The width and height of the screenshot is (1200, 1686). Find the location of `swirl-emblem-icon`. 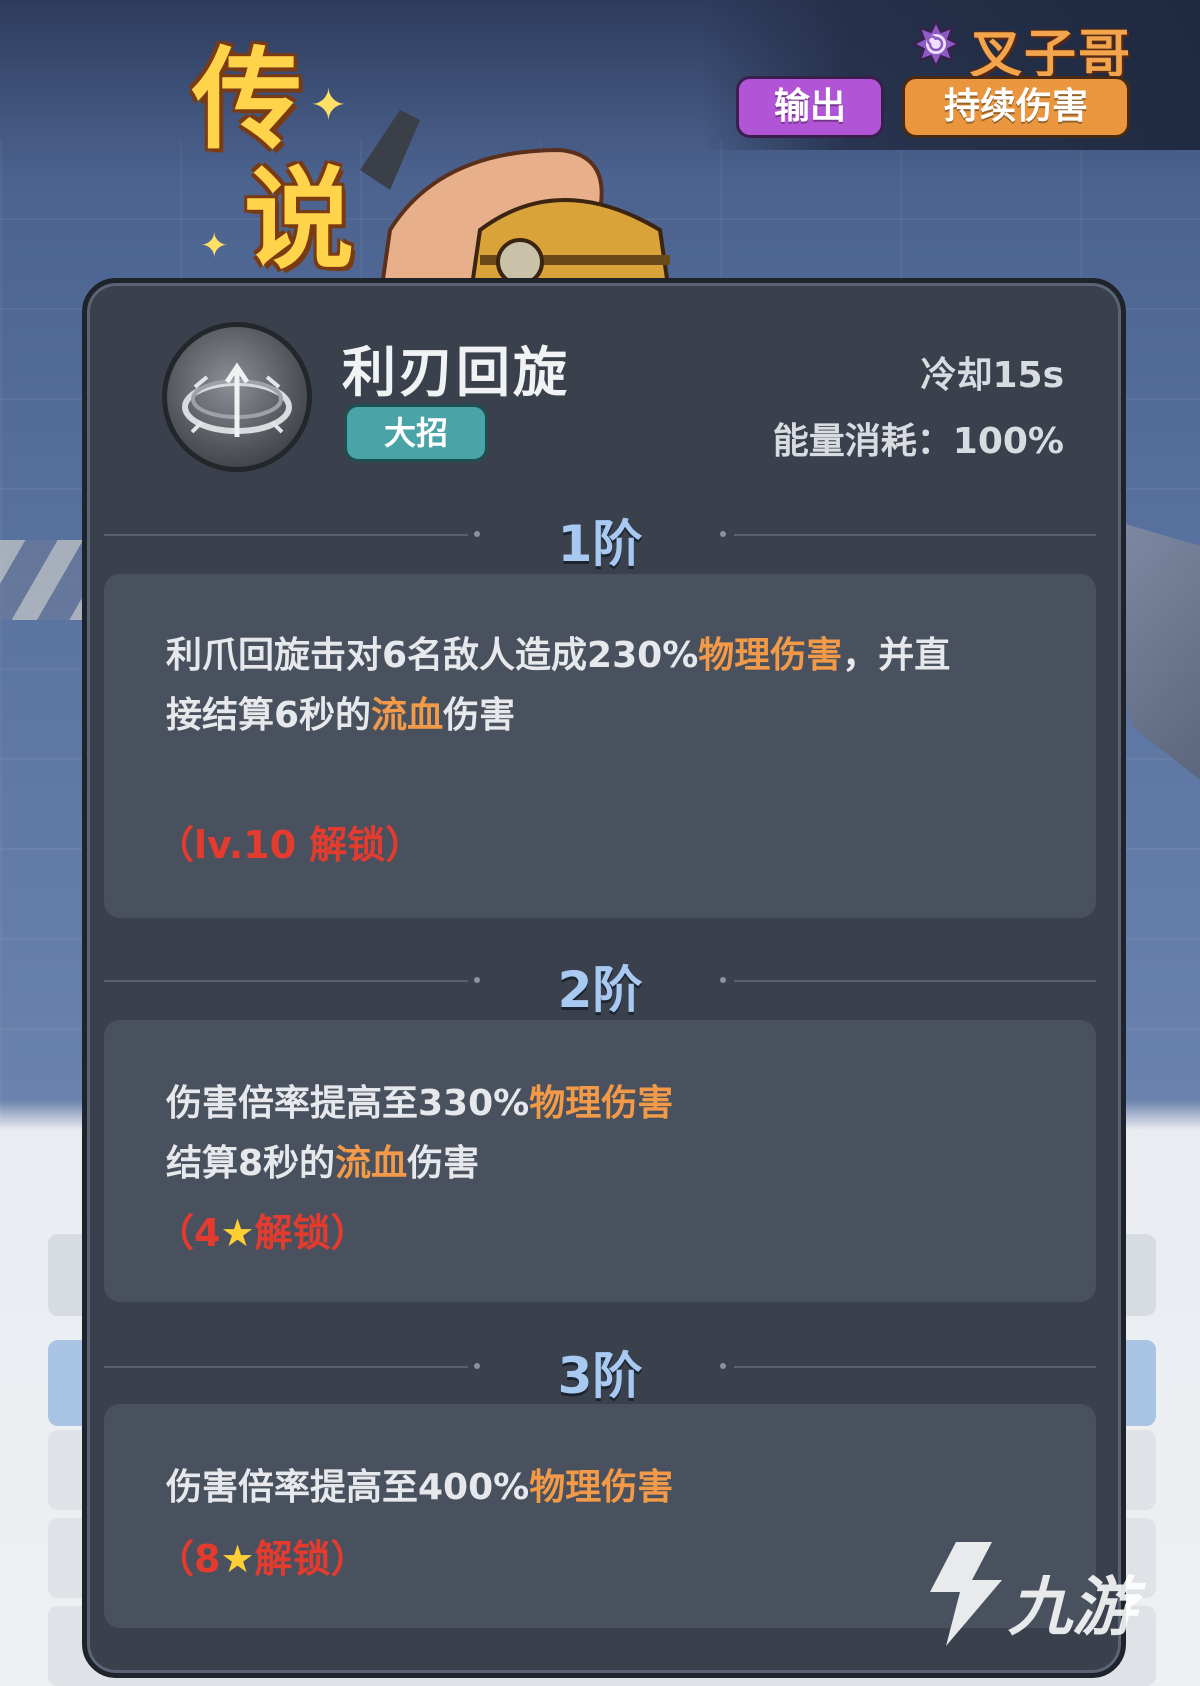

swirl-emblem-icon is located at coordinates (936, 44).